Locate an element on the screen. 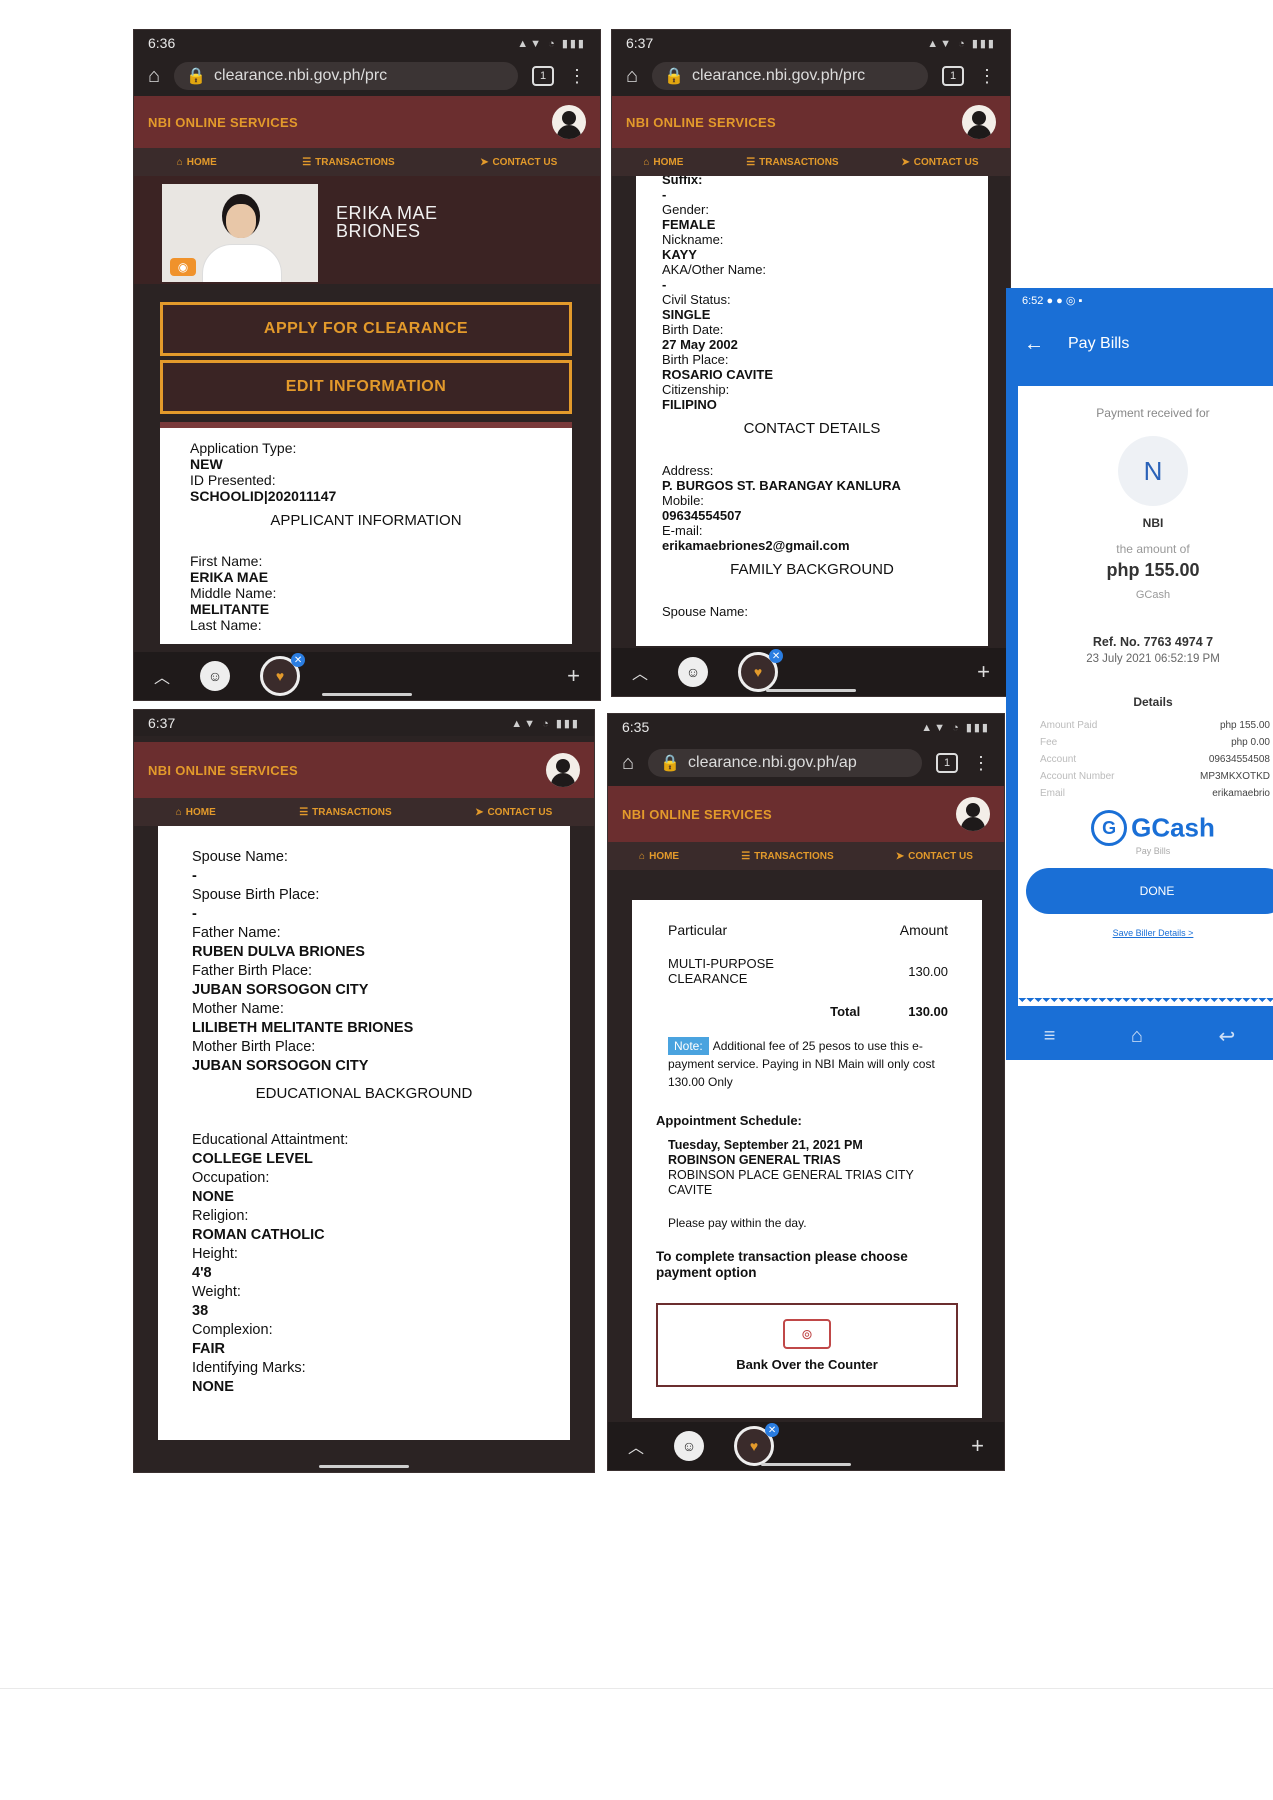 This screenshot has width=1273, height=1800. done-button: DONE is located at coordinates (1149, 891).